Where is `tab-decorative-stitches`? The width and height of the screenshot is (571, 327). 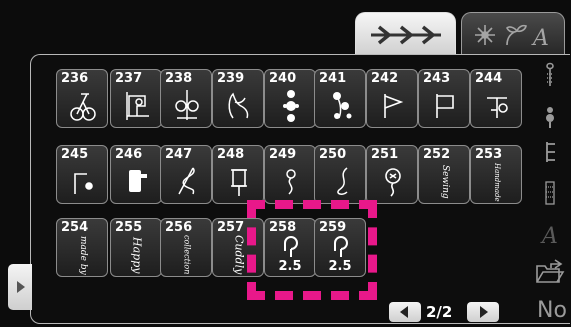
tab-decorative-stitches is located at coordinates (405, 34).